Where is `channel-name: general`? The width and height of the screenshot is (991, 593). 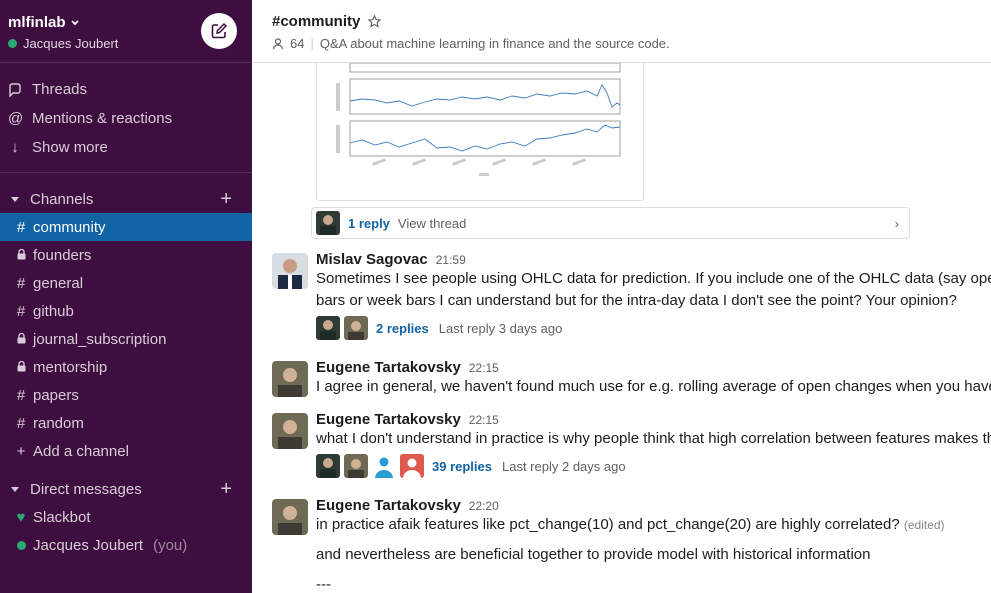 channel-name: general is located at coordinates (58, 283).